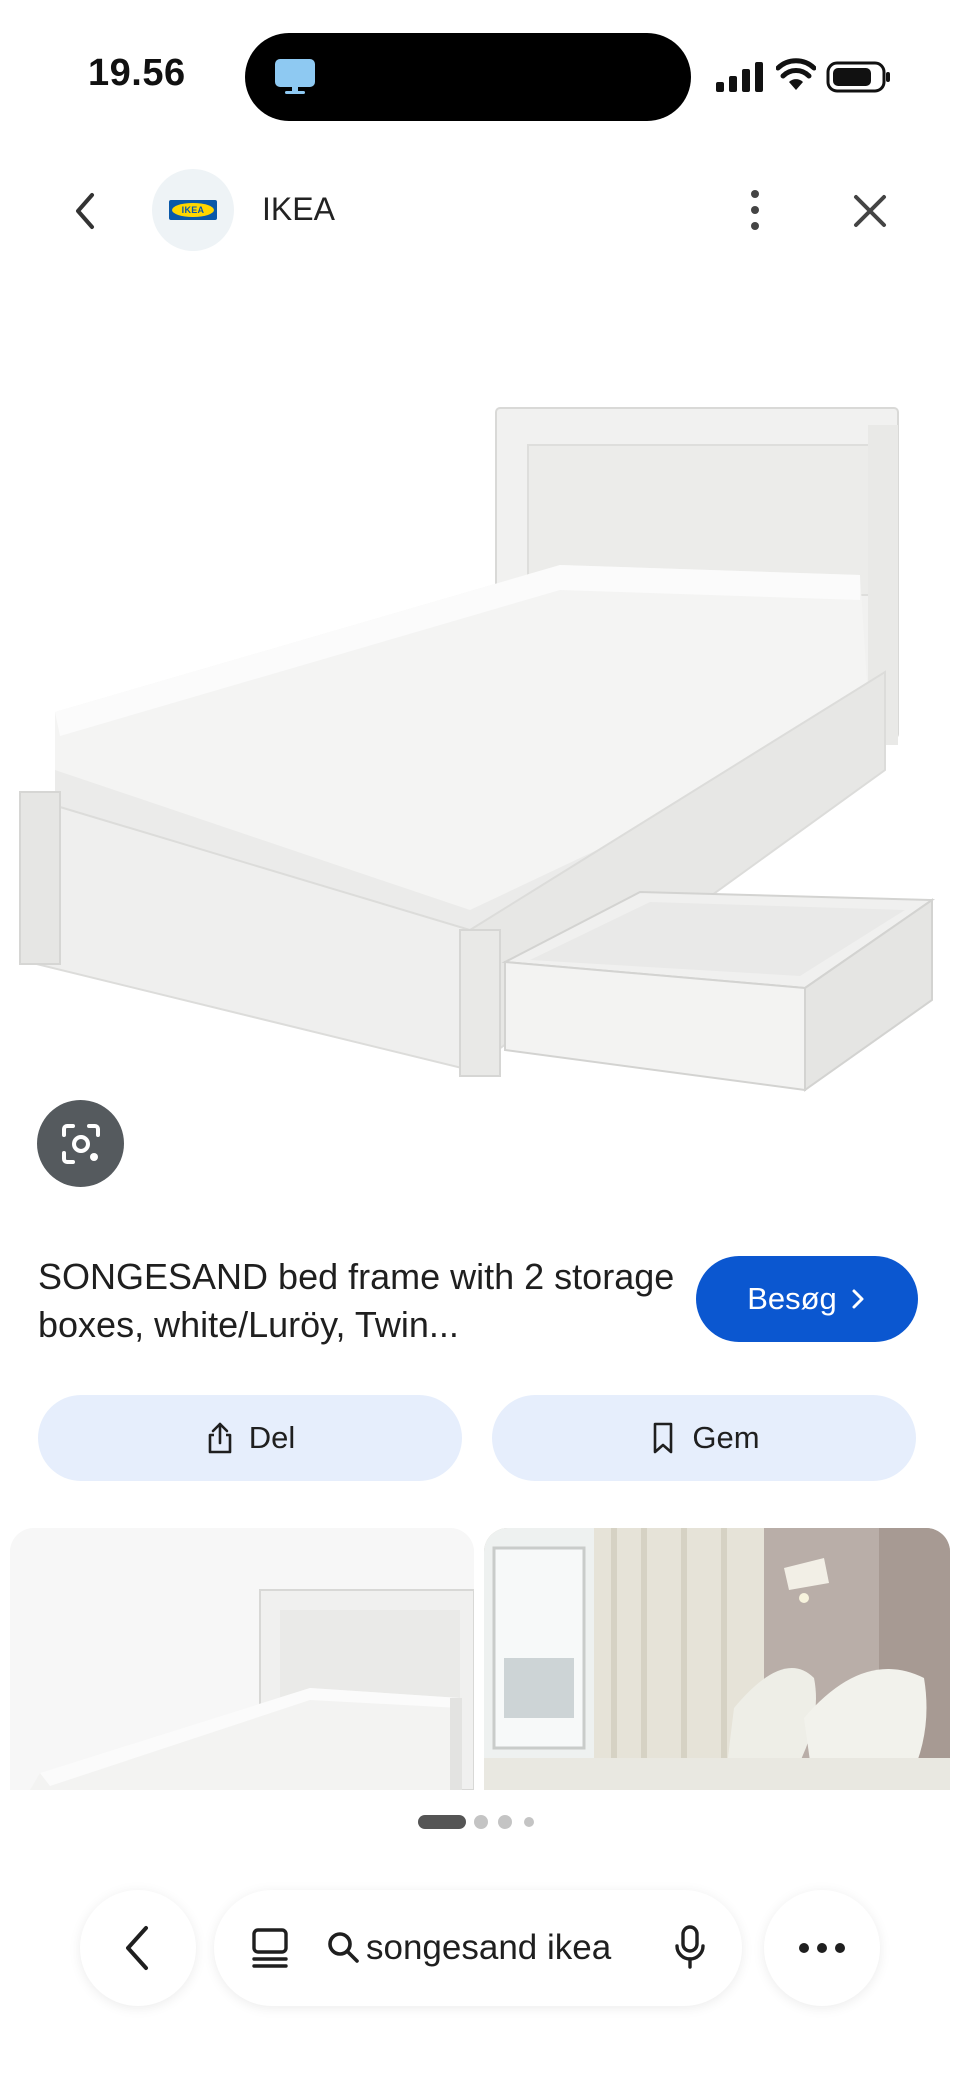  I want to click on site-logo: IKEA, so click(193, 210).